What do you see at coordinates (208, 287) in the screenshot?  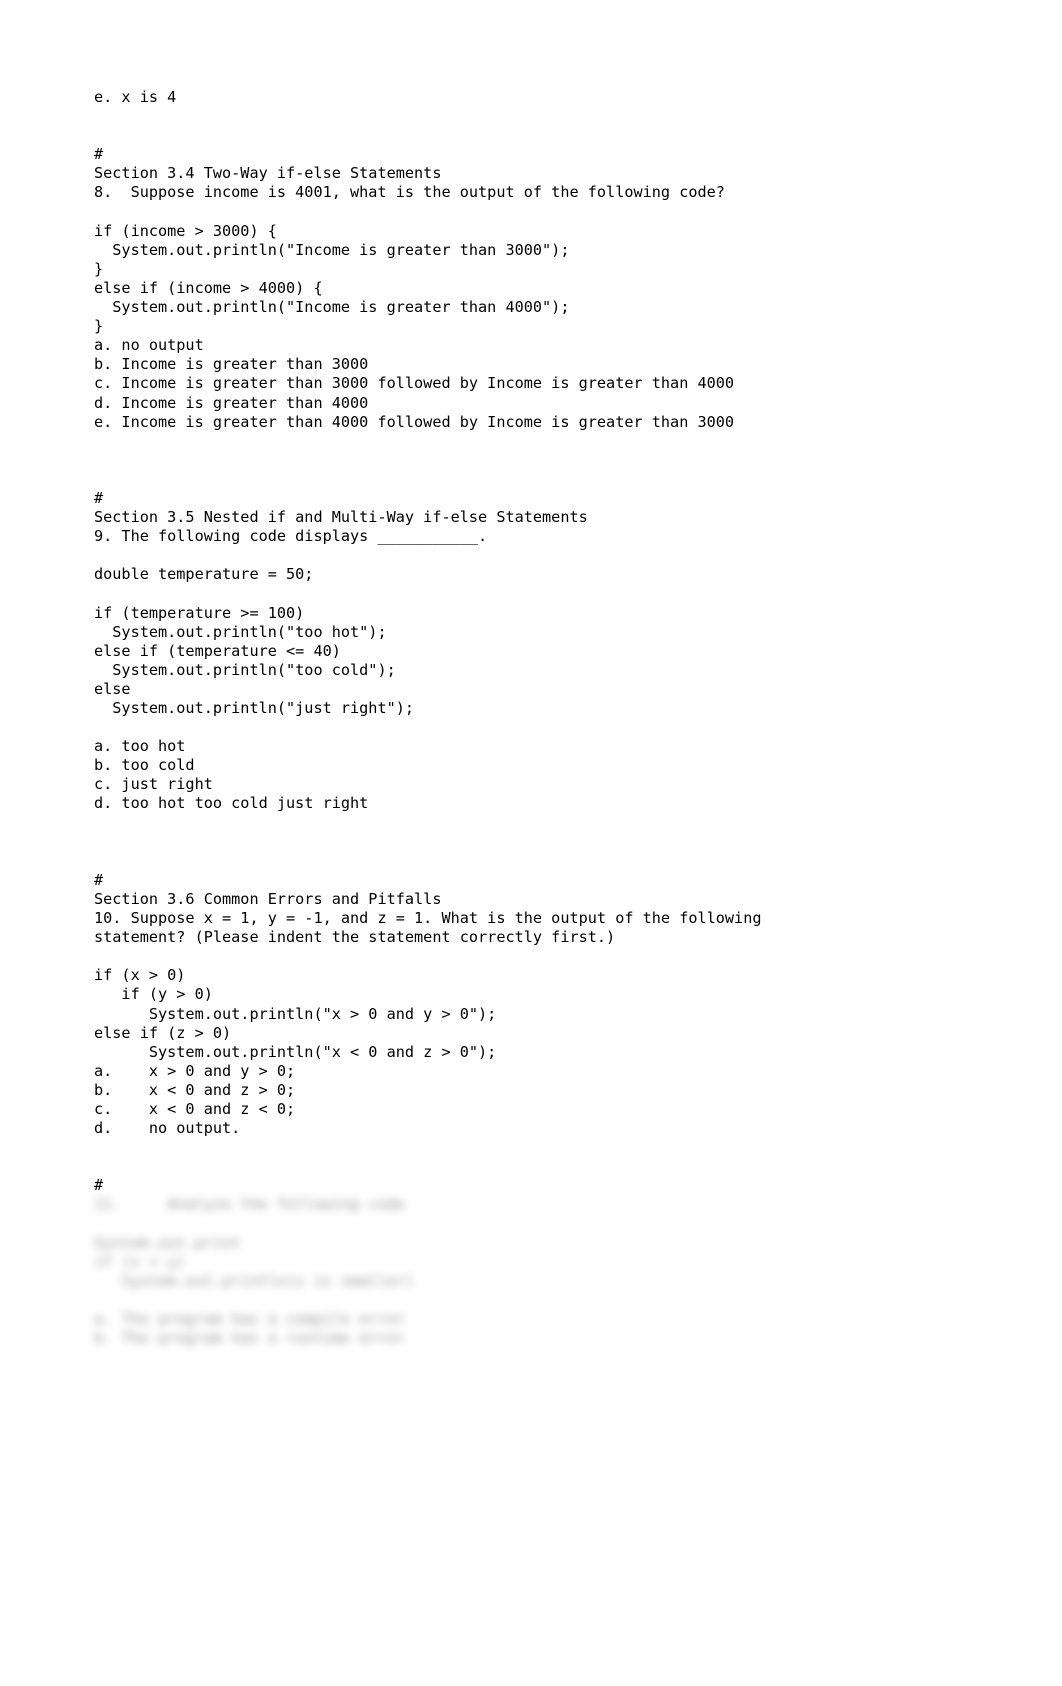 I see `code-line: else if (income > 4000) {` at bounding box center [208, 287].